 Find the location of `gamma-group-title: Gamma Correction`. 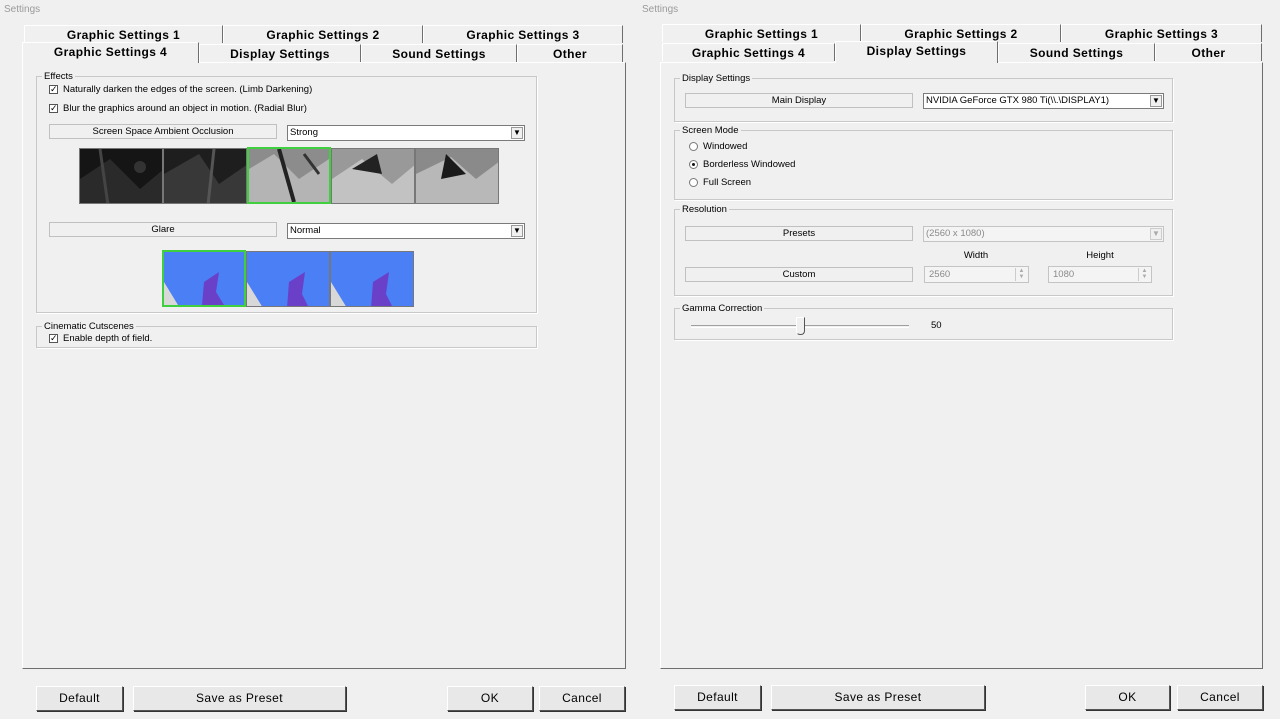

gamma-group-title: Gamma Correction is located at coordinates (722, 308).